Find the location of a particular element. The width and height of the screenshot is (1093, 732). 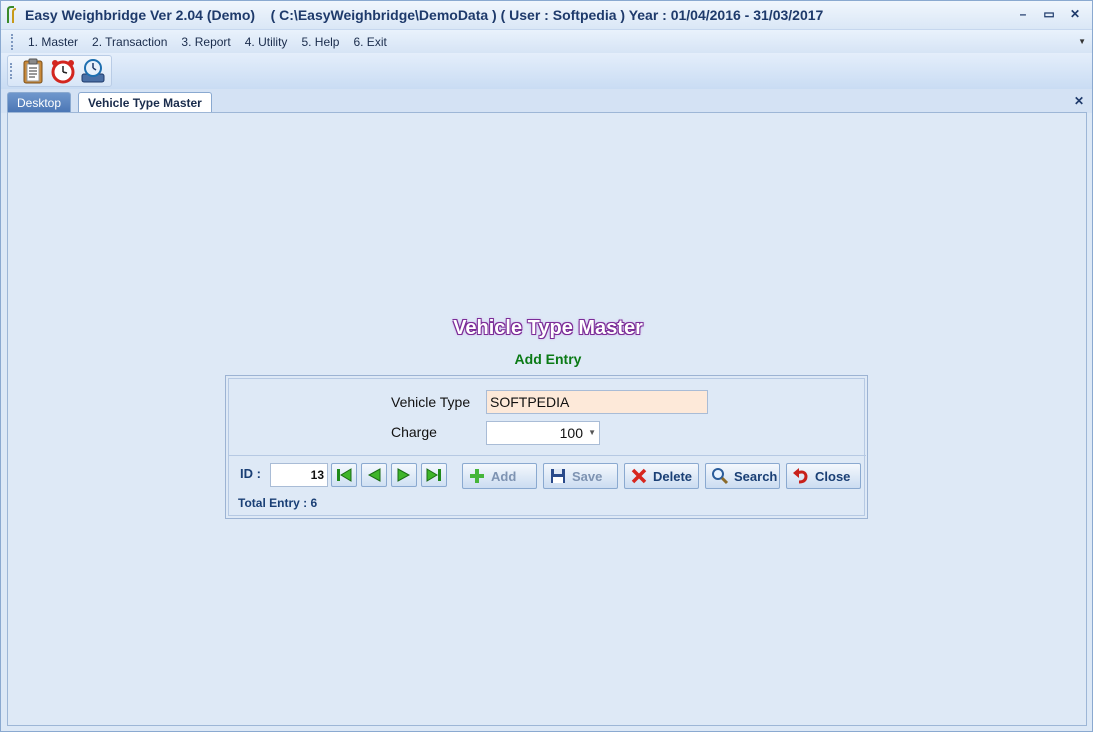

vehicle-type-label: Vehicle Type is located at coordinates (431, 402).